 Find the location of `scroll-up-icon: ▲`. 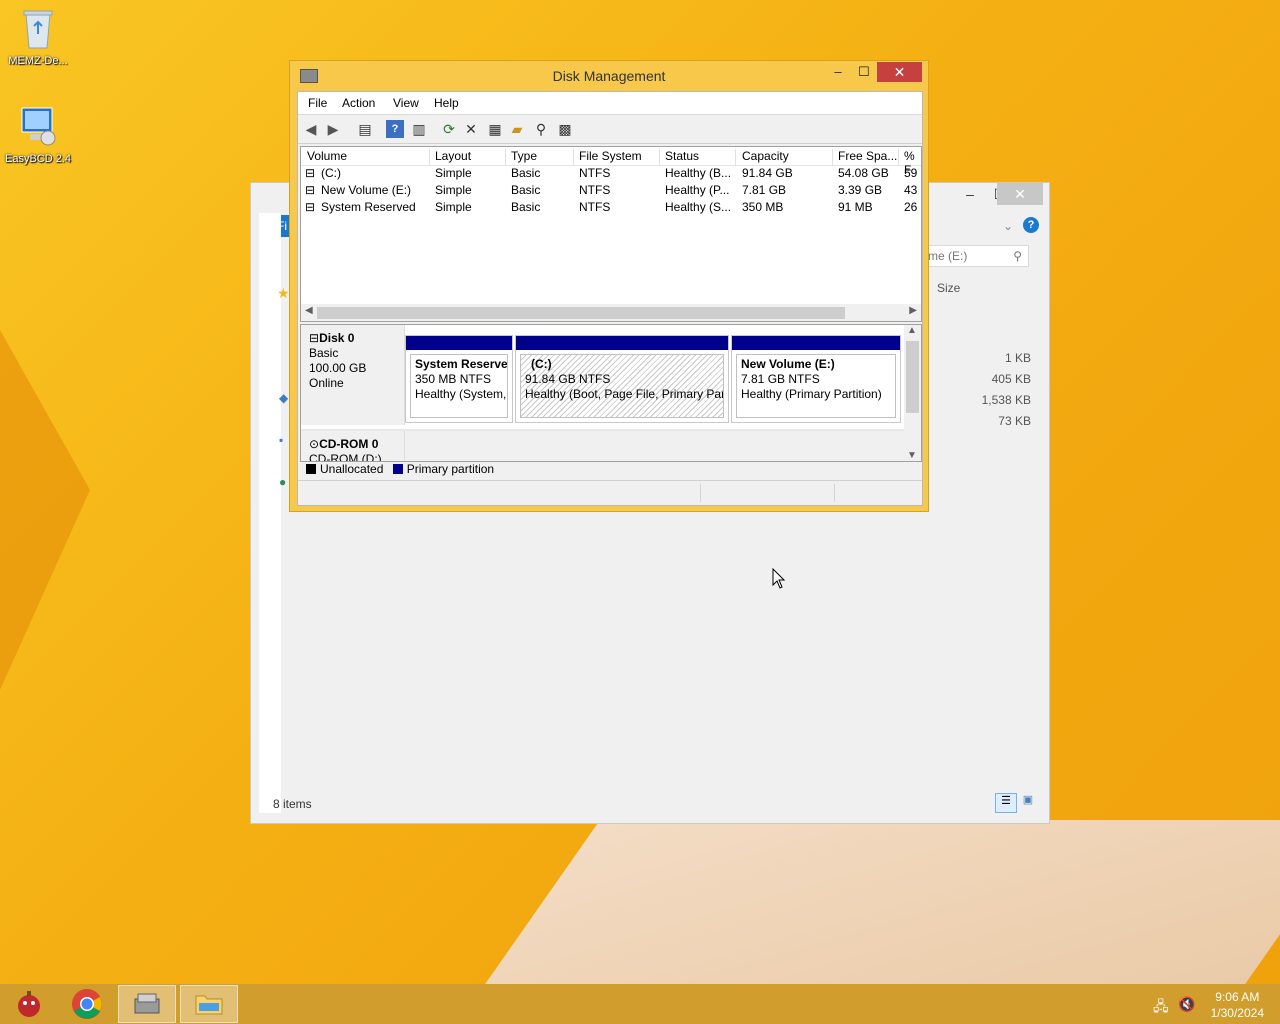

scroll-up-icon: ▲ is located at coordinates (912, 330).